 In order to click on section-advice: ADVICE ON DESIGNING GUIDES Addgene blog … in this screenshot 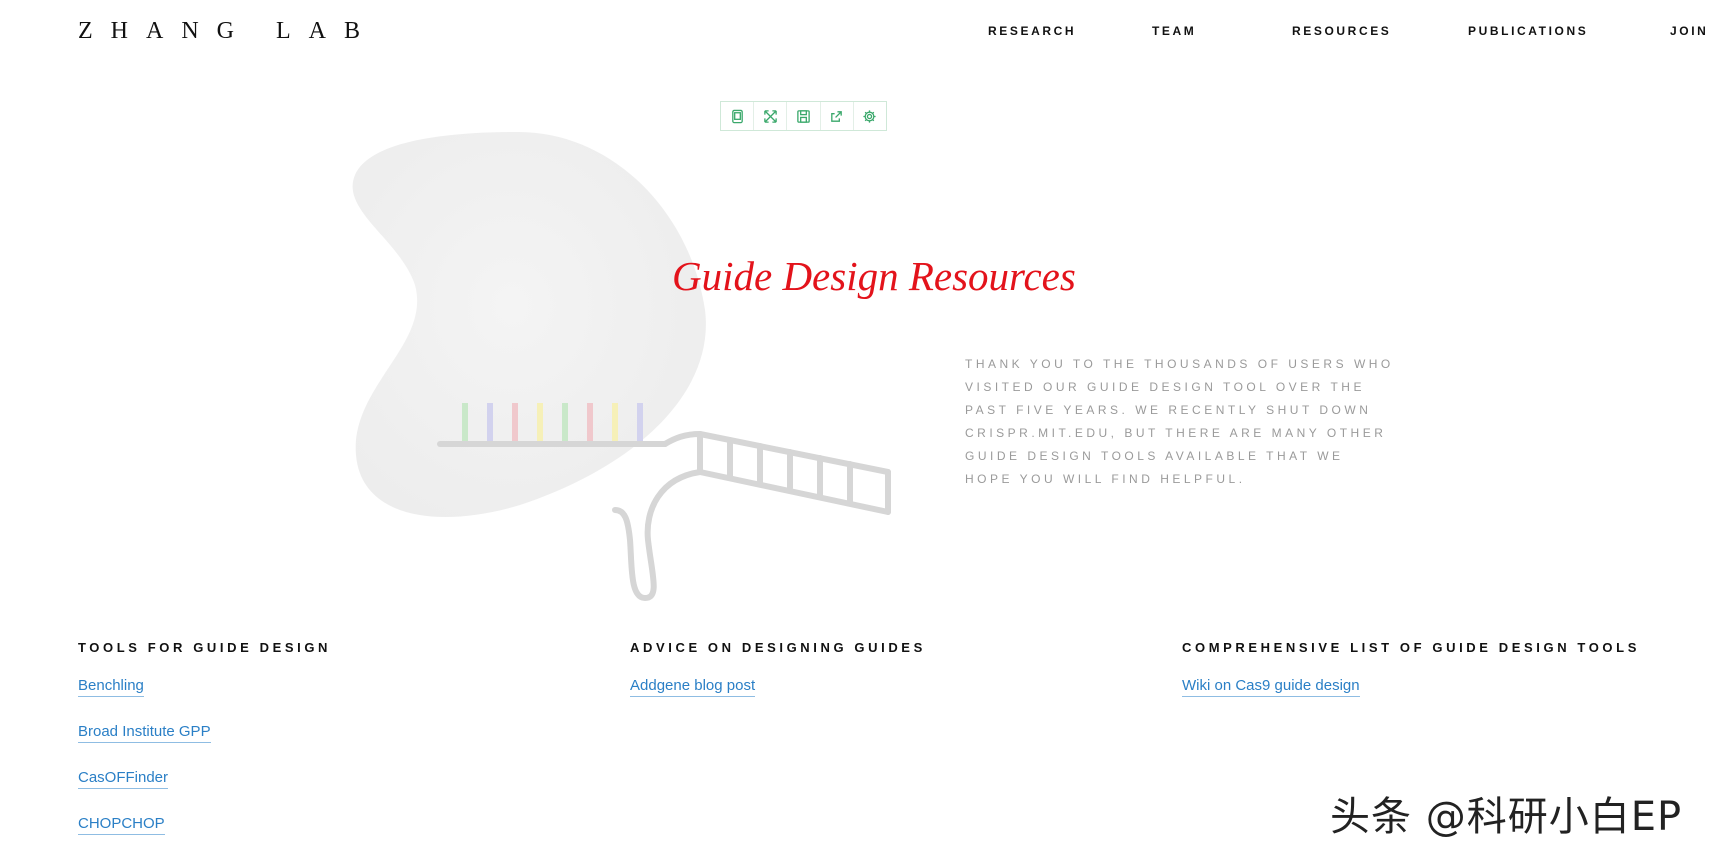, I will do `click(778, 681)`.